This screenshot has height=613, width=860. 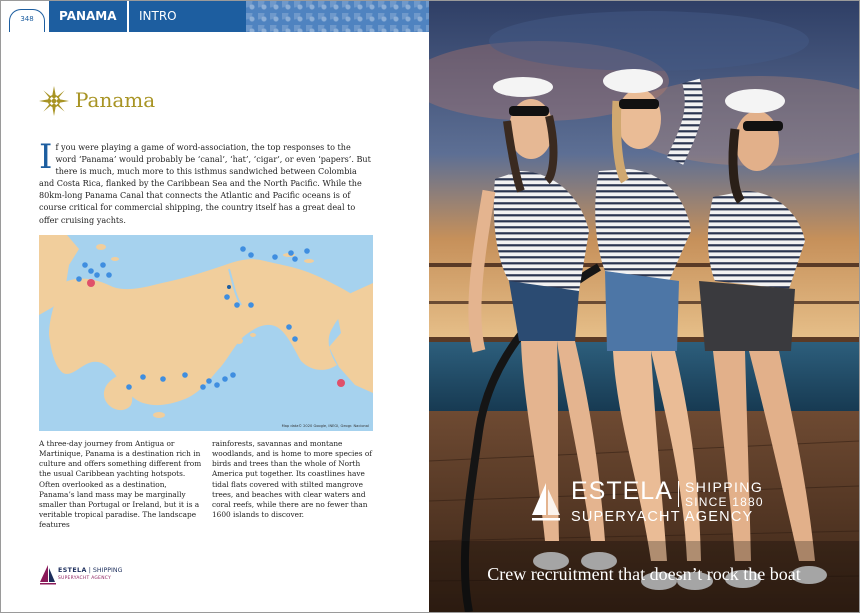 What do you see at coordinates (622, 491) in the screenshot?
I see `advert-brand: ESTELA` at bounding box center [622, 491].